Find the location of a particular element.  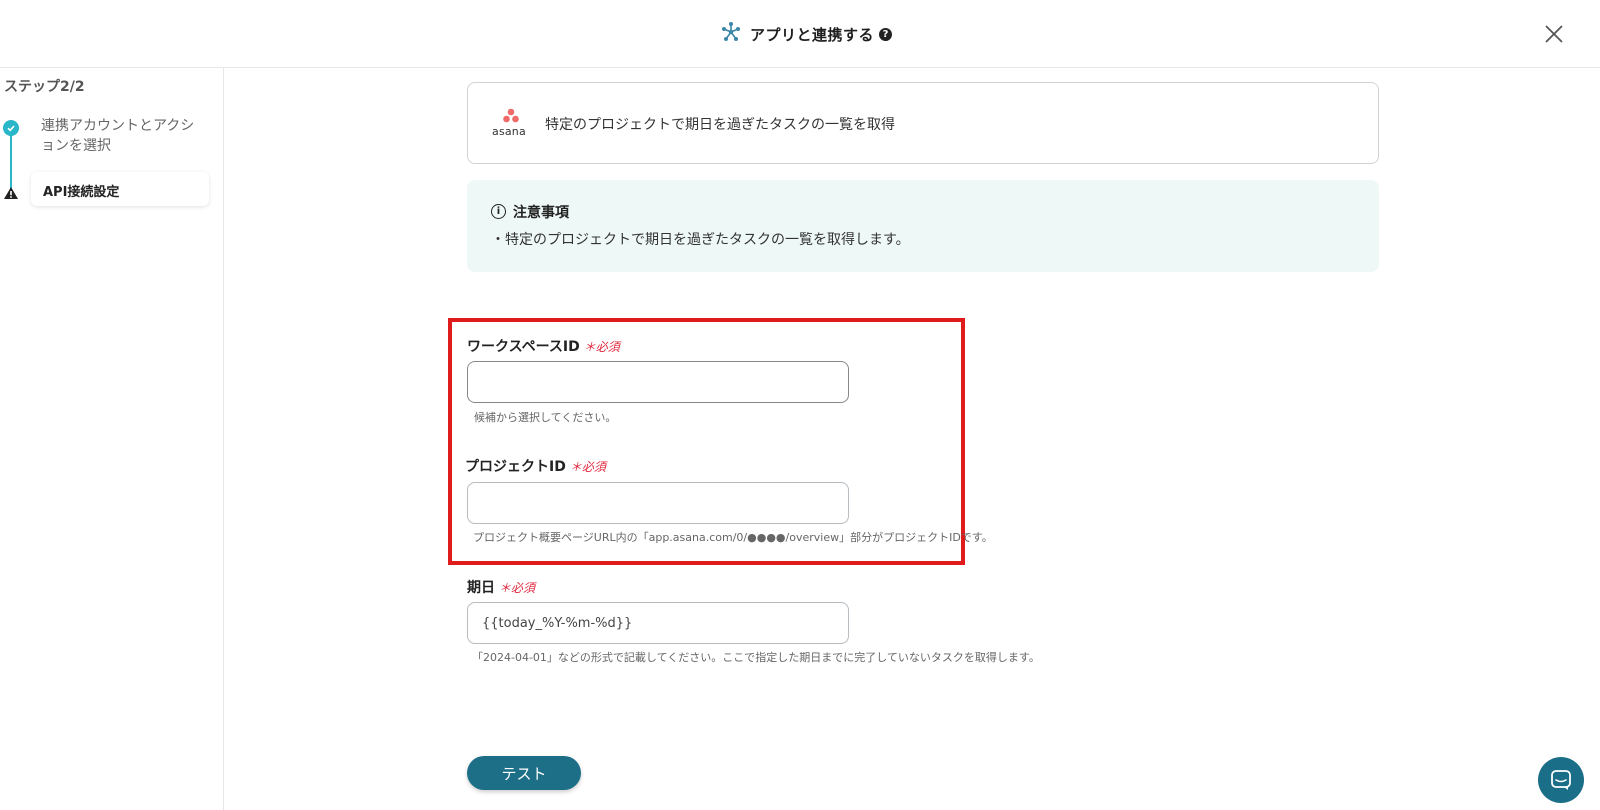

modal-header: アプリと連携する ? is located at coordinates (800, 34).